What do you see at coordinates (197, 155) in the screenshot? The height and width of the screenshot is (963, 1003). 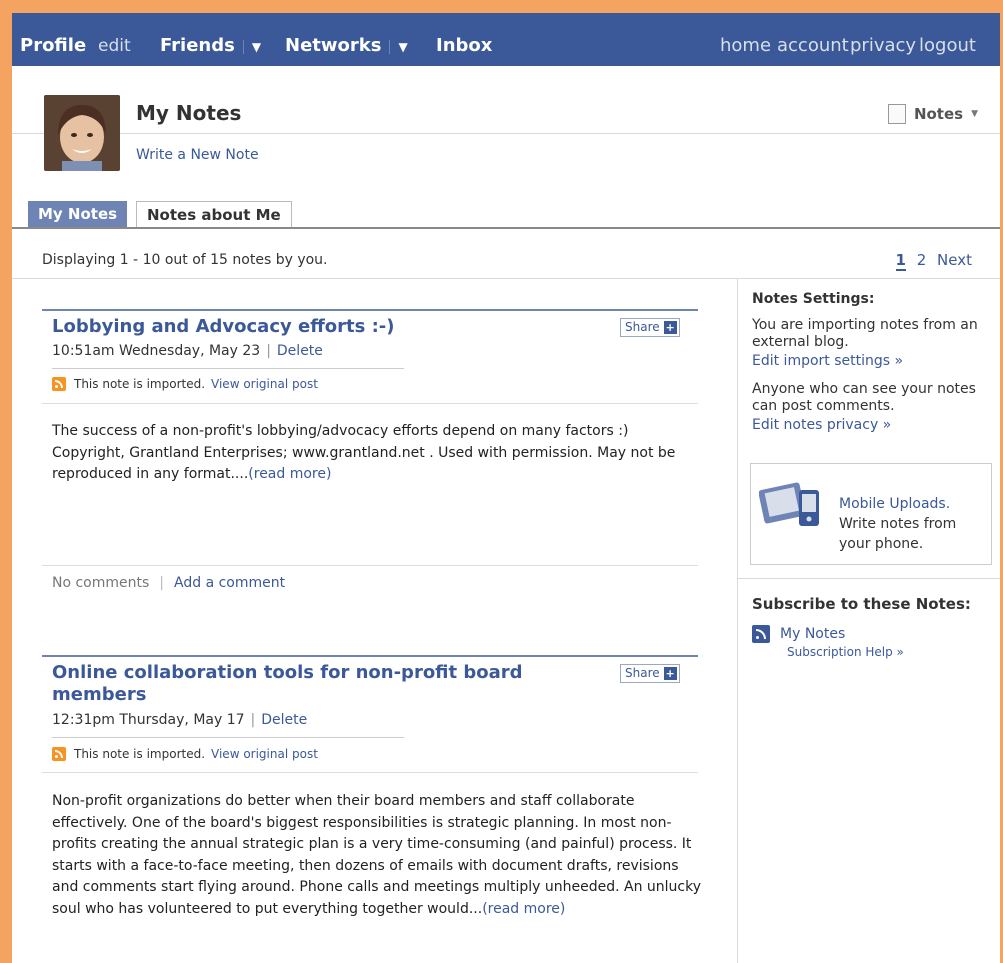 I see `write-new-note-link: Write a New Note` at bounding box center [197, 155].